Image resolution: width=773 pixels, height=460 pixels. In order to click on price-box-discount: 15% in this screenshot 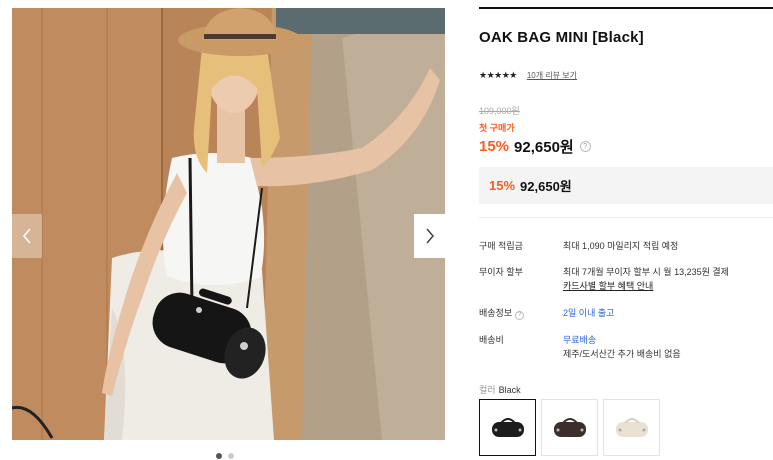, I will do `click(502, 185)`.